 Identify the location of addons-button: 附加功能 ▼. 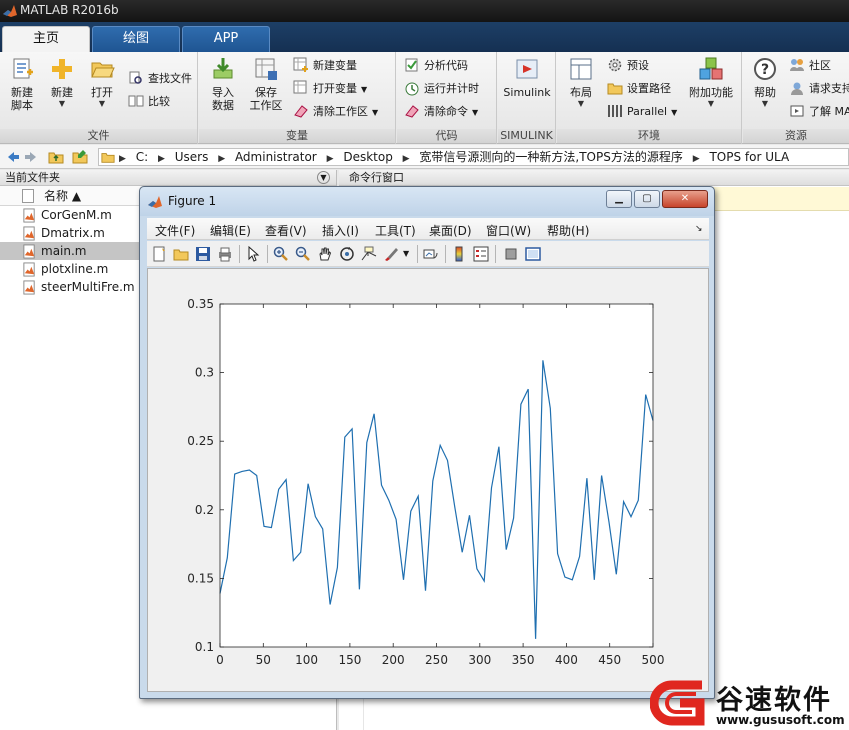
(711, 82).